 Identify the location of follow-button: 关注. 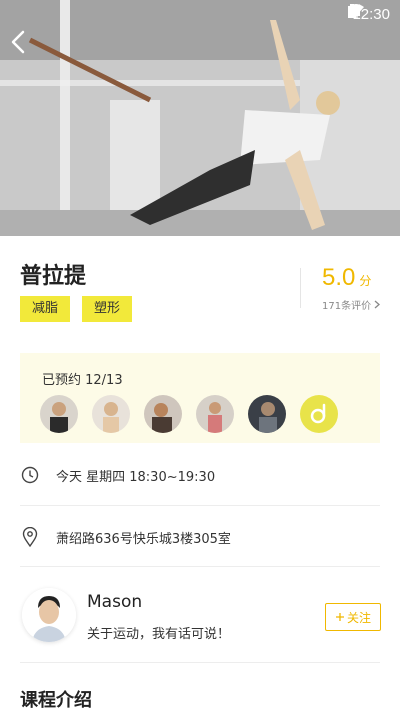
(353, 617).